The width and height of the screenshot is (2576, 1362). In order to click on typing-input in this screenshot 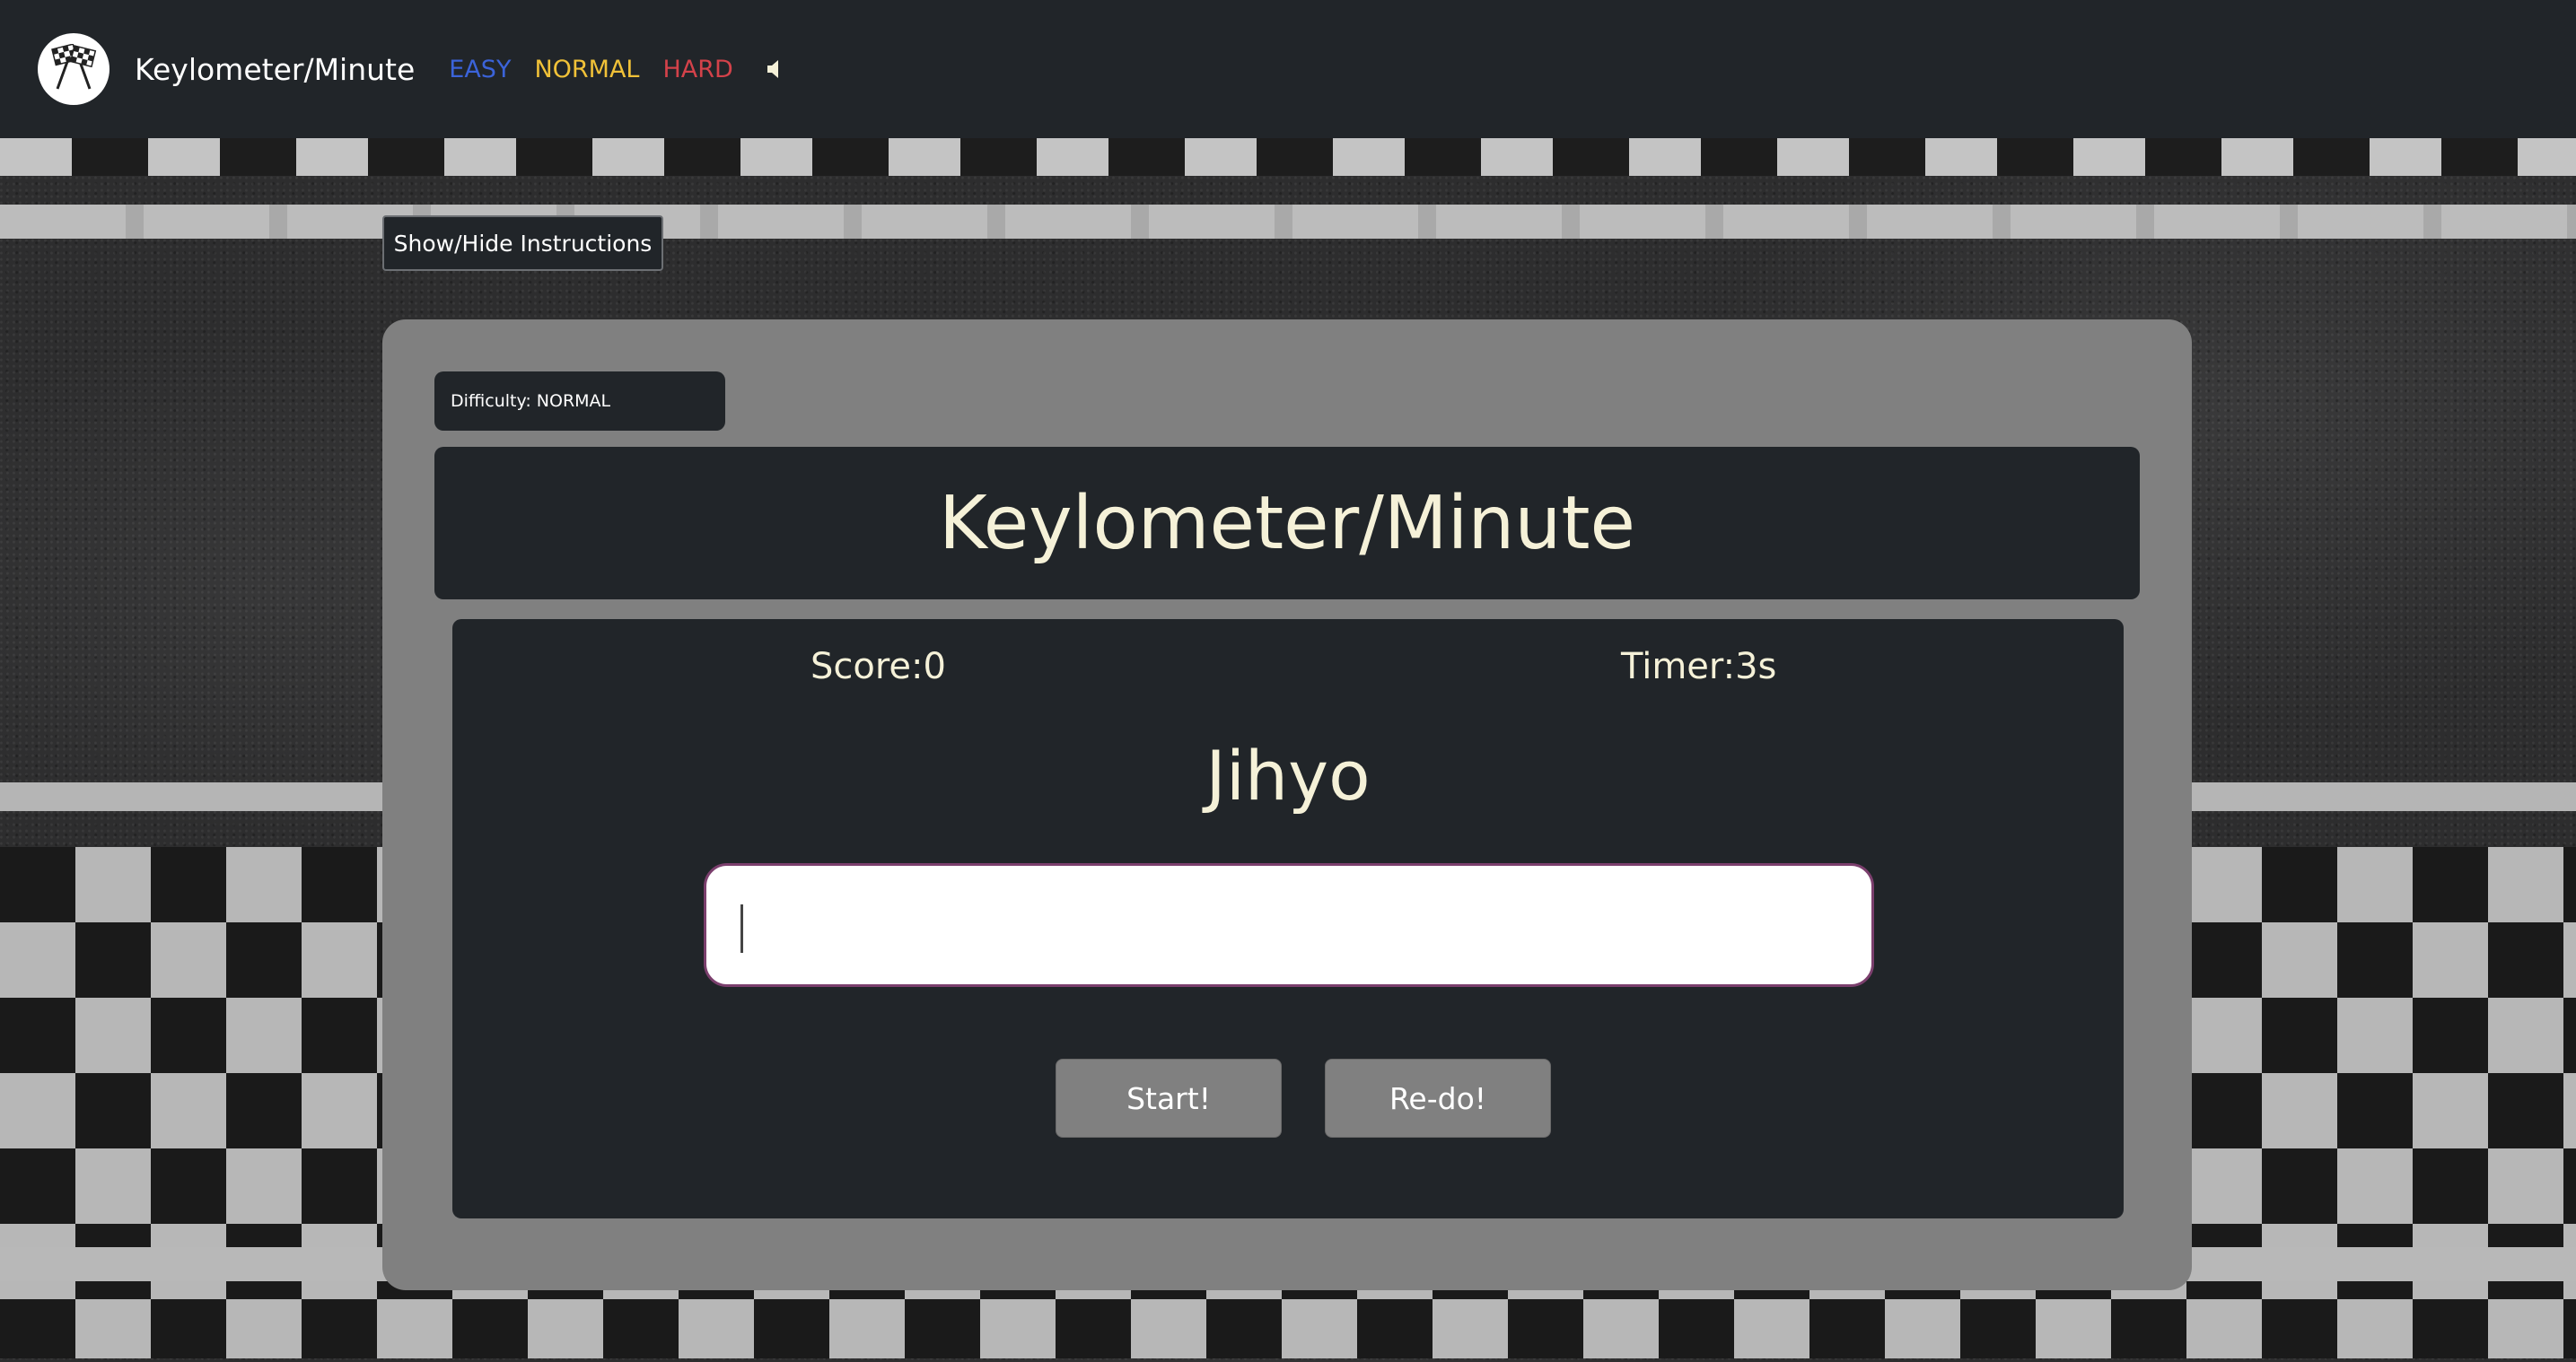, I will do `click(1289, 925)`.